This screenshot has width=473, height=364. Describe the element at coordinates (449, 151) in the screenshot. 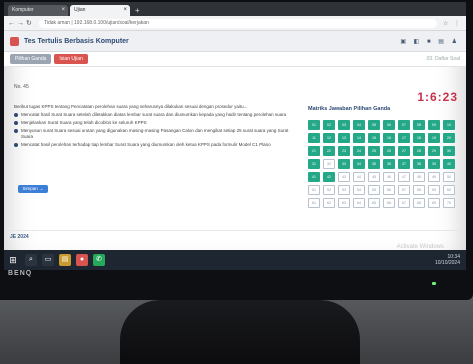

I see `answer-cell: 30` at that location.